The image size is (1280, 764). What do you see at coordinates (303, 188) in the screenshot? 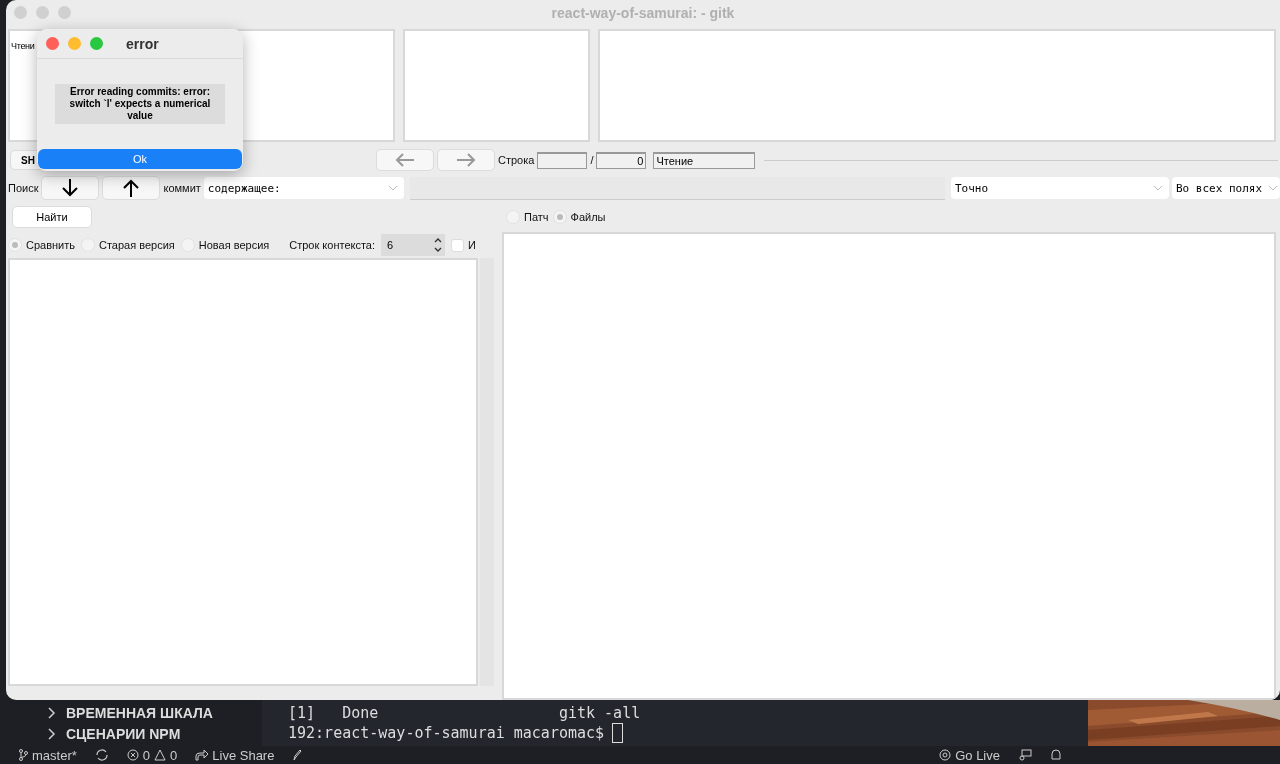
I see `mode-select: содержащее:` at bounding box center [303, 188].